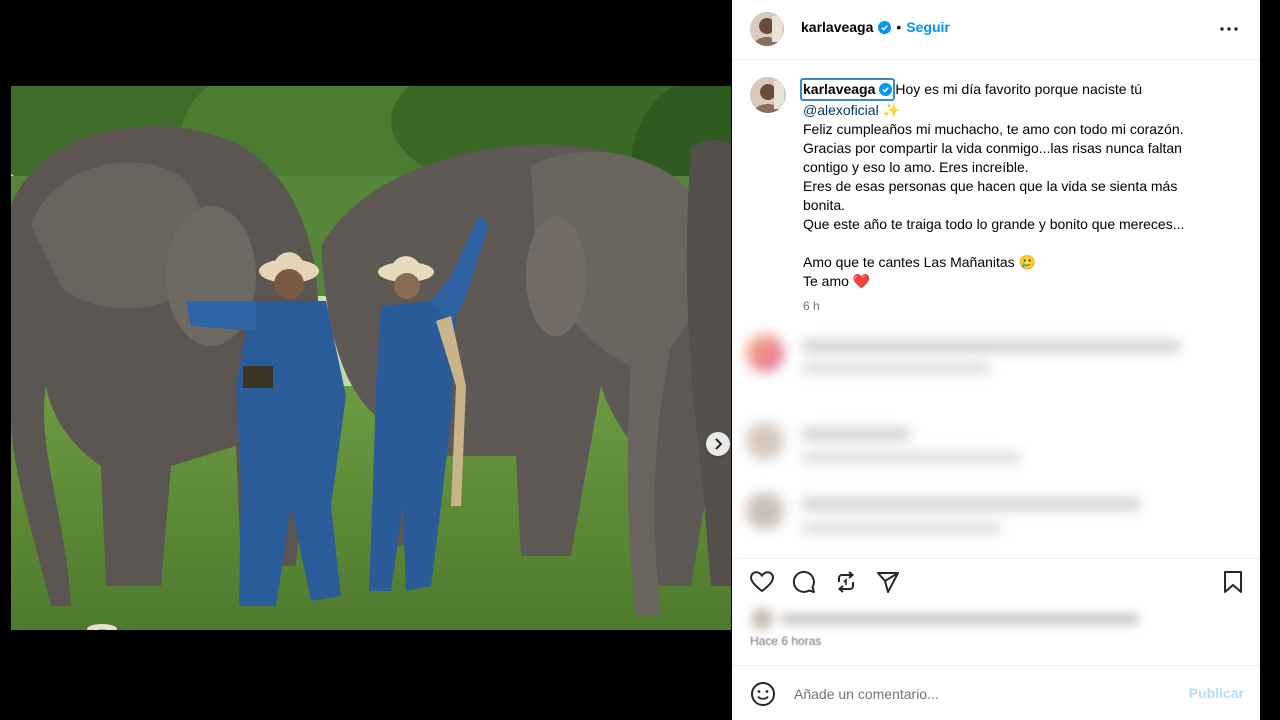 The width and height of the screenshot is (1280, 720). I want to click on save-button, so click(1233, 582).